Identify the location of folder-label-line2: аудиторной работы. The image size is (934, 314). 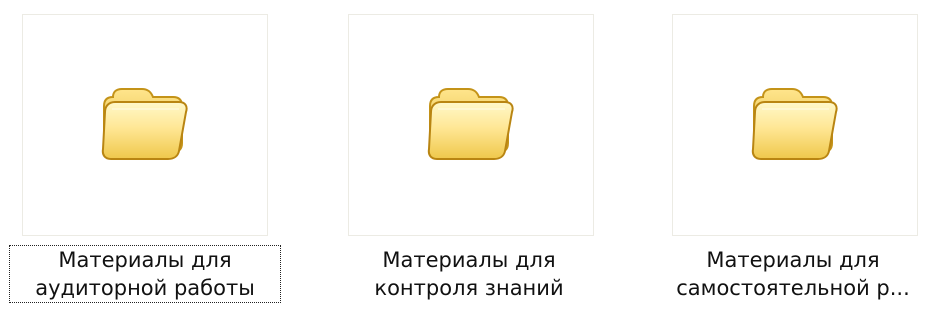
(145, 288).